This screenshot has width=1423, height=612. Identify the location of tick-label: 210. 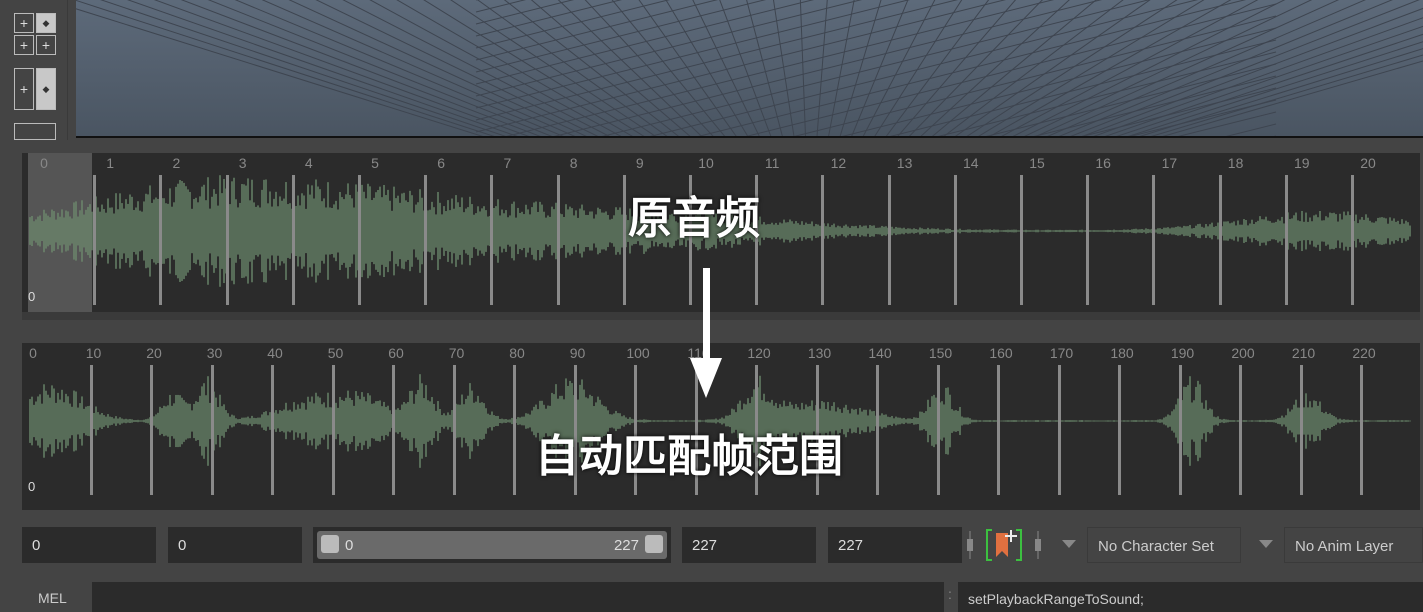
(1303, 353).